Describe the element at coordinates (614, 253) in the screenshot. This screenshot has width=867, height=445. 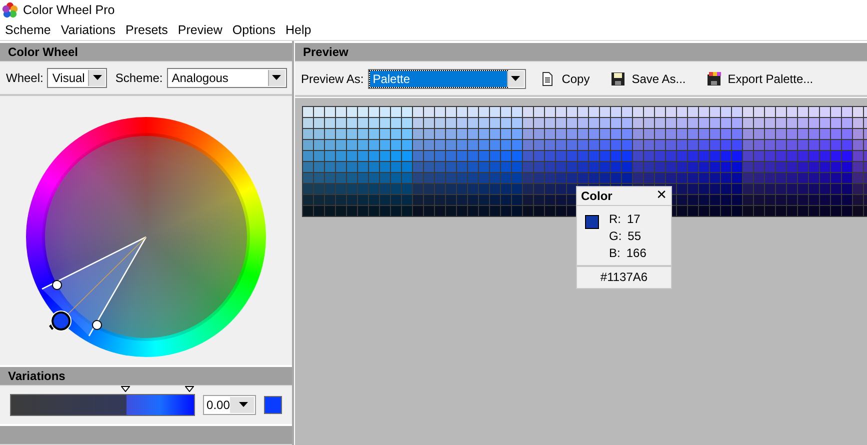
I see `channel-label: B:` at that location.